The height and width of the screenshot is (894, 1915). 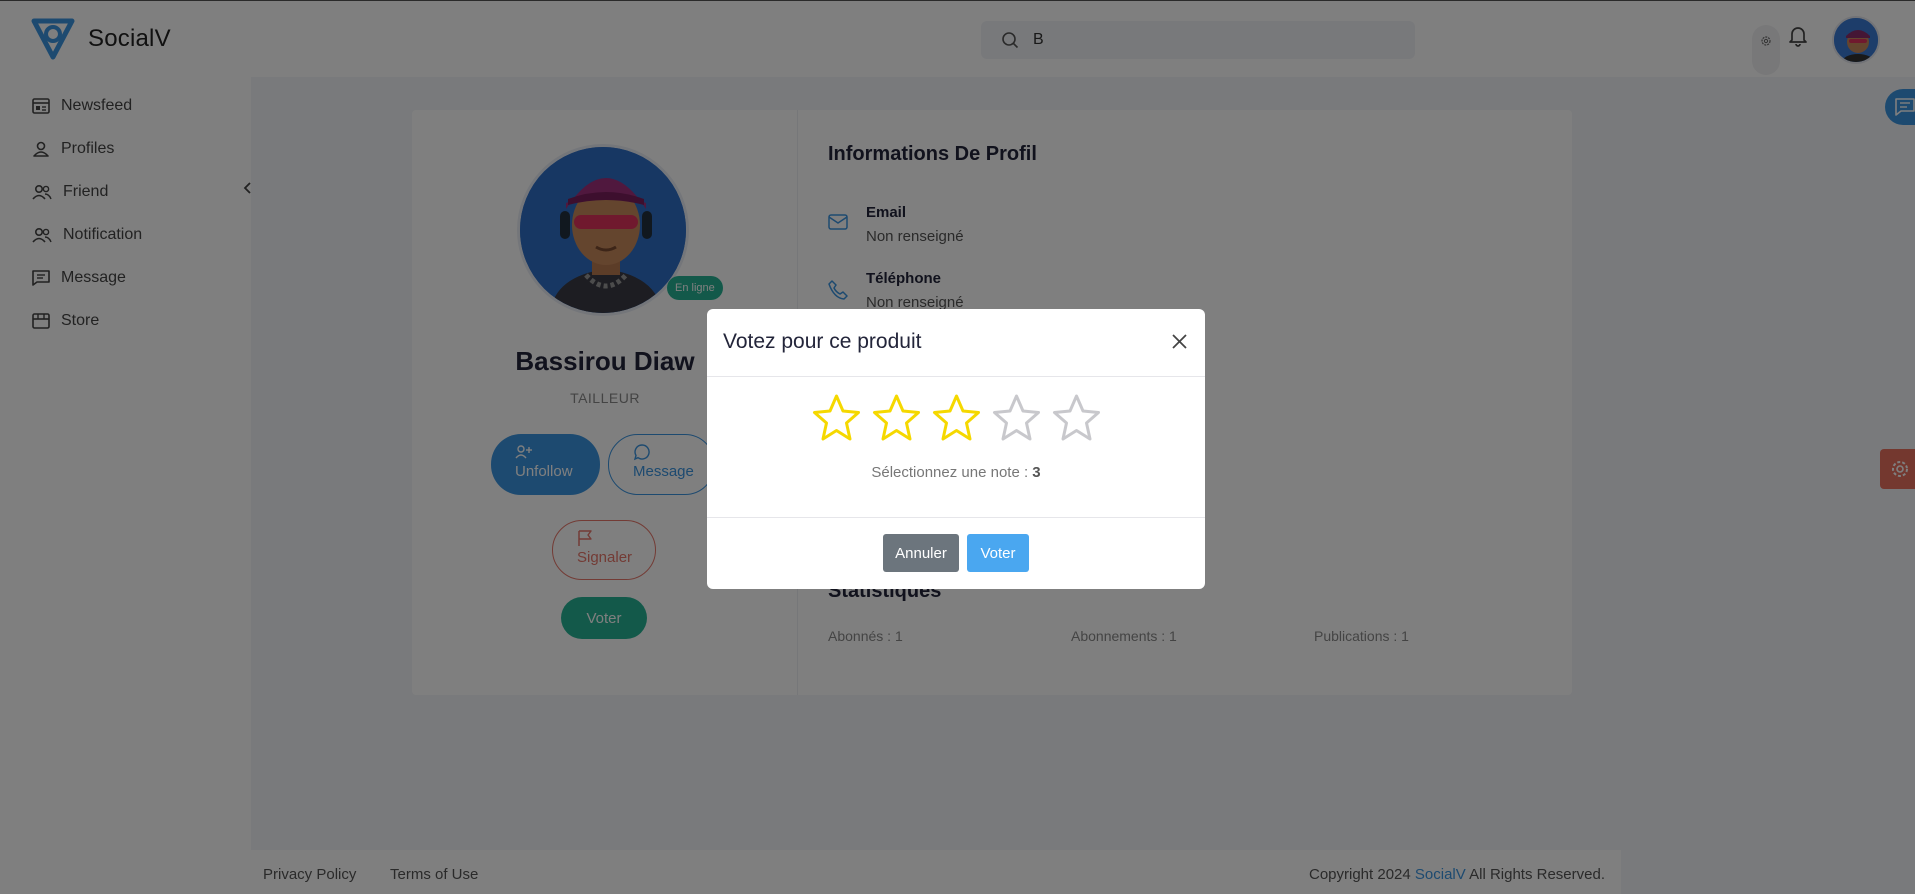 I want to click on modal-title: Votez pour ce produit, so click(x=822, y=341).